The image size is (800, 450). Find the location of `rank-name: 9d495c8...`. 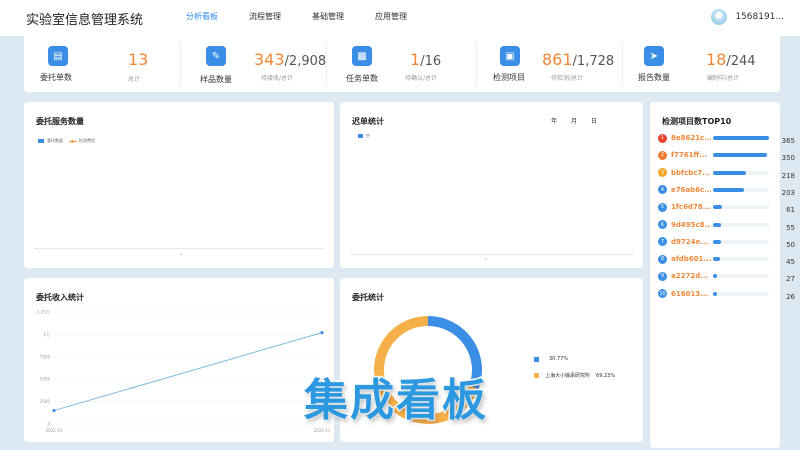

rank-name: 9d495c8... is located at coordinates (691, 224).